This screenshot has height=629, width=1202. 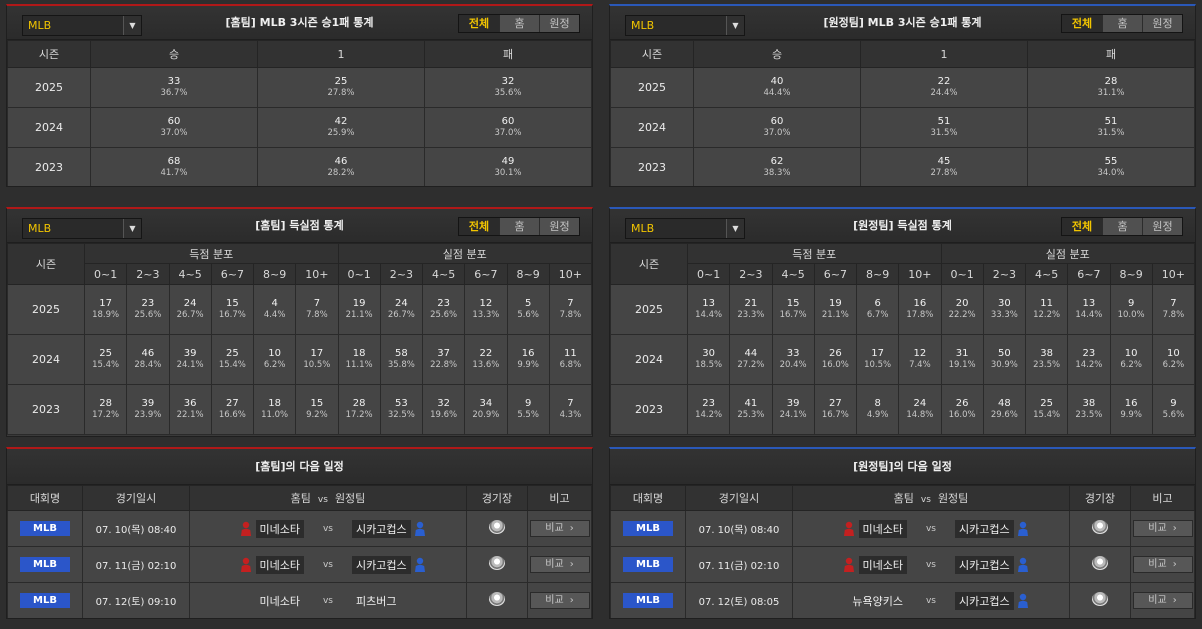 I want to click on value-cell: 18 11.0%, so click(x=274, y=409).